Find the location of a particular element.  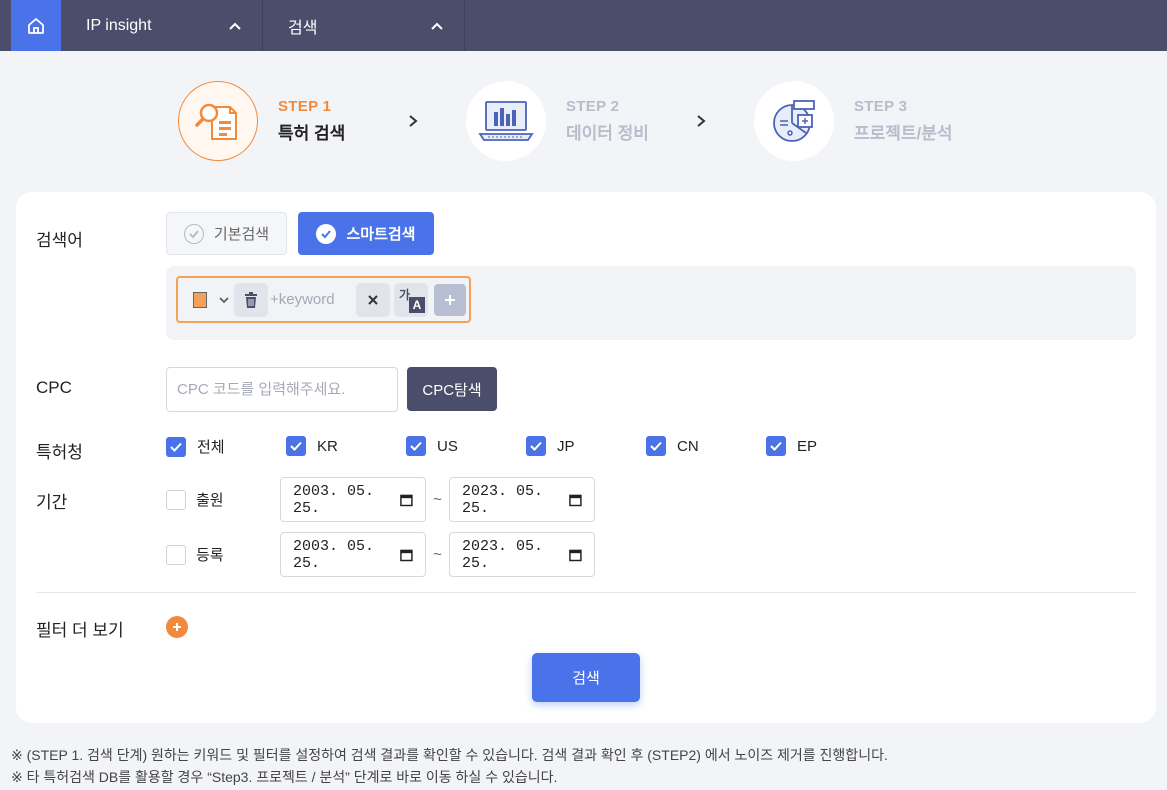

project-analysis-icon is located at coordinates (794, 121).